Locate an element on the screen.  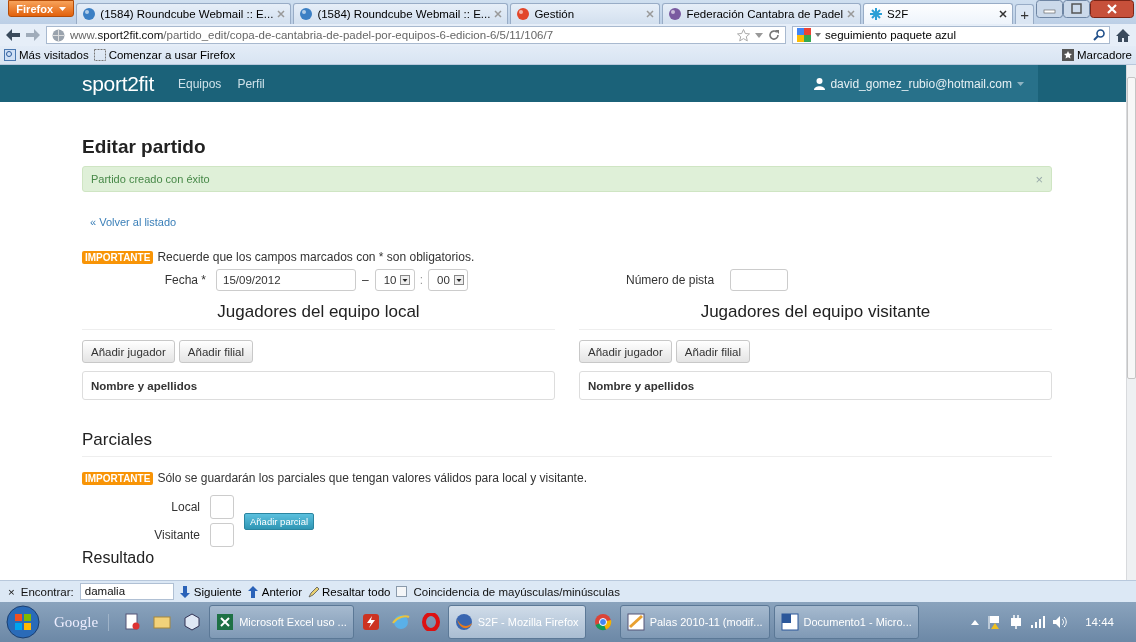
dotted-square-icon is located at coordinates (99, 55).